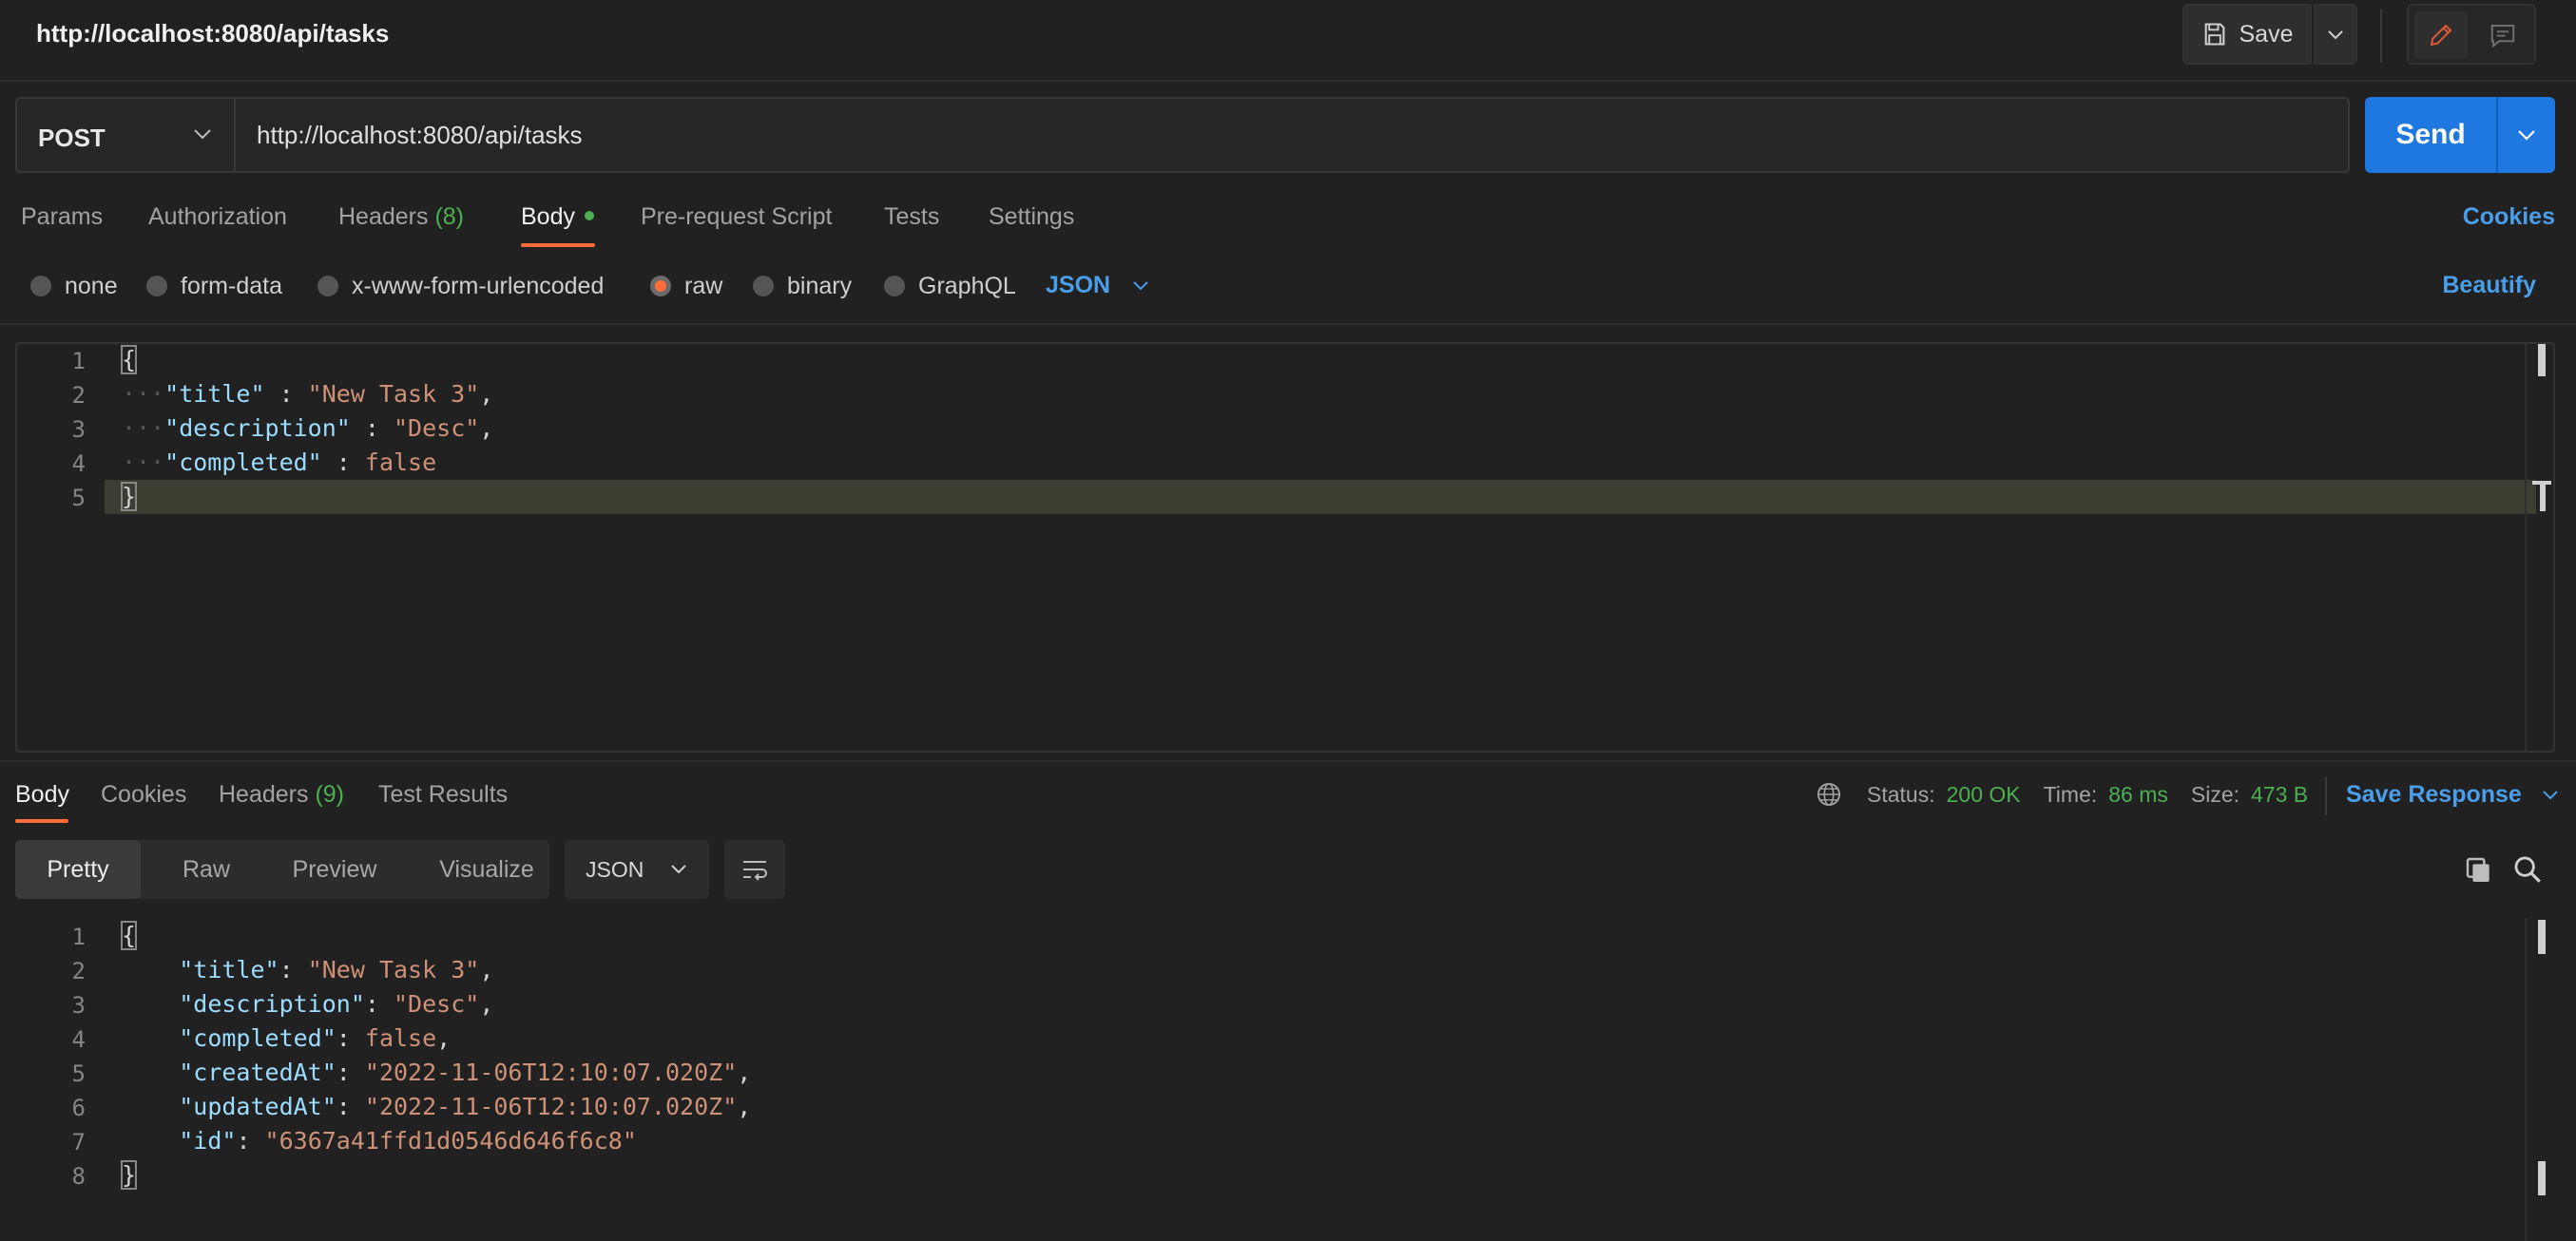  Describe the element at coordinates (78, 429) in the screenshot. I see `line-number: 3` at that location.